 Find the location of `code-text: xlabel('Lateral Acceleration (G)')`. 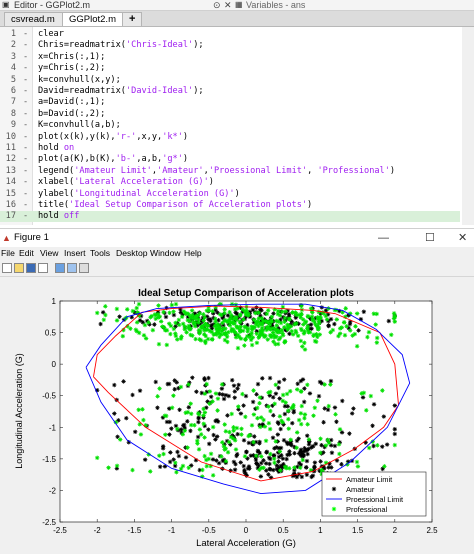

code-text: xlabel('Lateral Acceleration (G)') is located at coordinates (126, 182).